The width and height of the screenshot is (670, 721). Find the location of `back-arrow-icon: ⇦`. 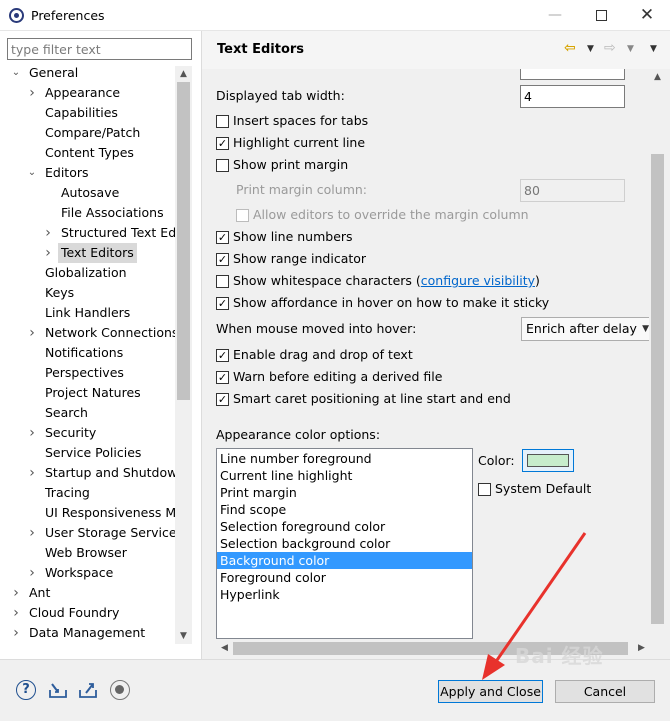

back-arrow-icon: ⇦ is located at coordinates (570, 48).